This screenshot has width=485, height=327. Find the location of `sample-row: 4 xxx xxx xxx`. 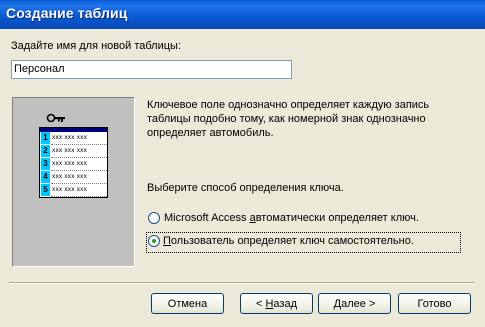

sample-row: 4 xxx xxx xxx is located at coordinates (73, 177).